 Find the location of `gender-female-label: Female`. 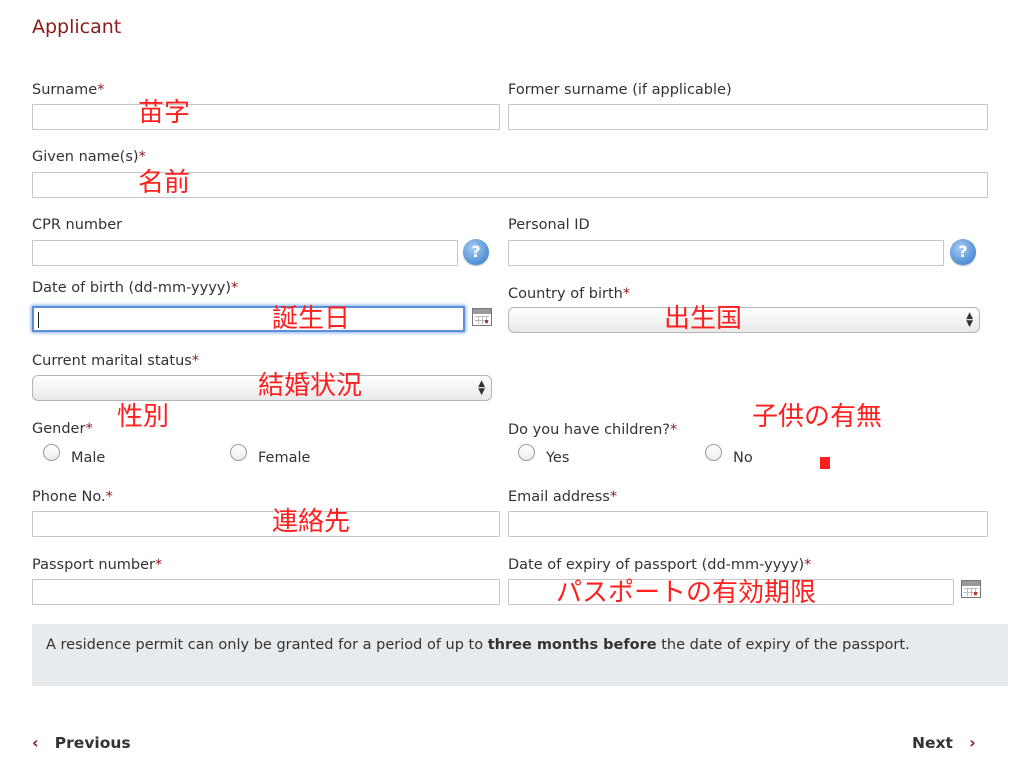

gender-female-label: Female is located at coordinates (284, 458).